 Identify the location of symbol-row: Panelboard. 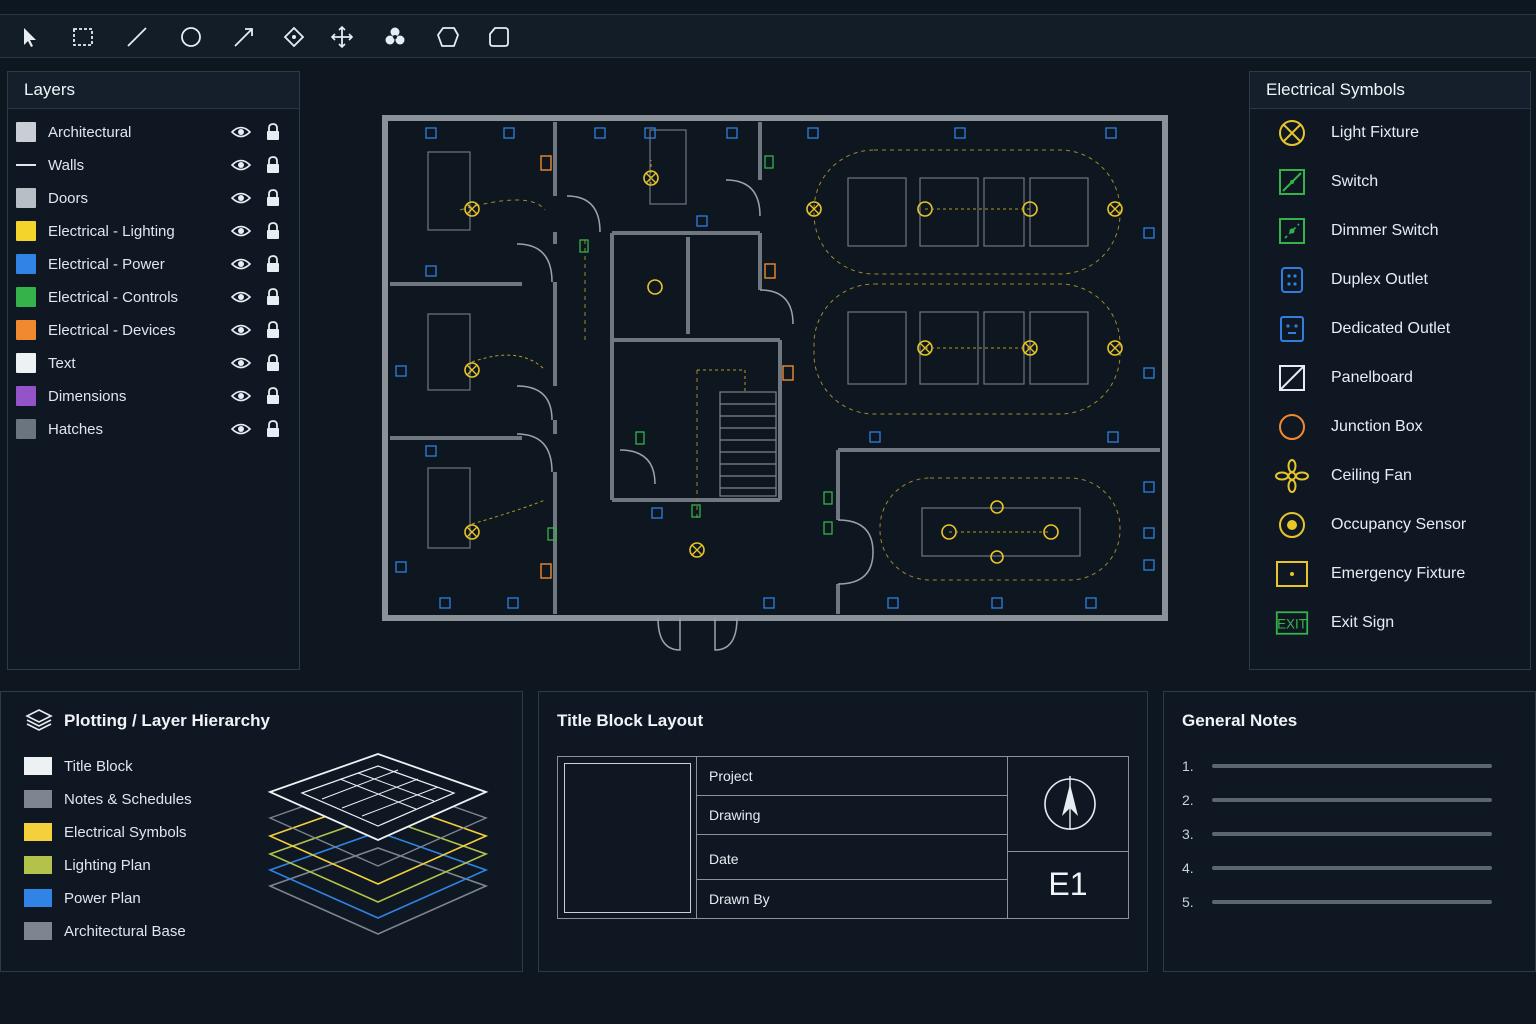
(1344, 378).